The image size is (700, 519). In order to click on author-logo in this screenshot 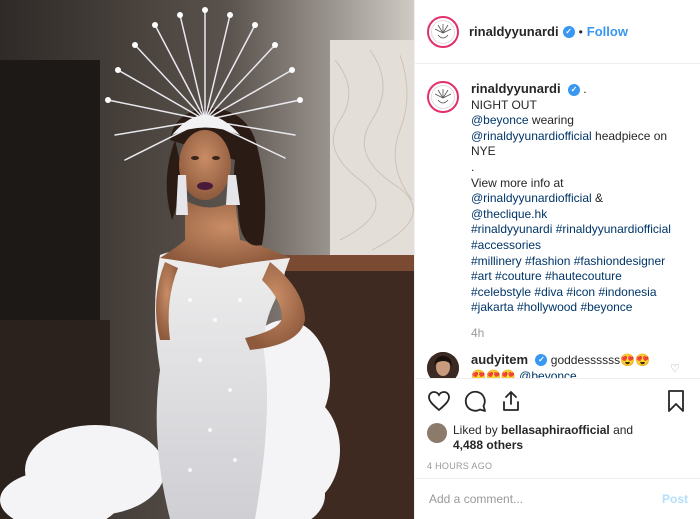, I will do `click(443, 31)`.